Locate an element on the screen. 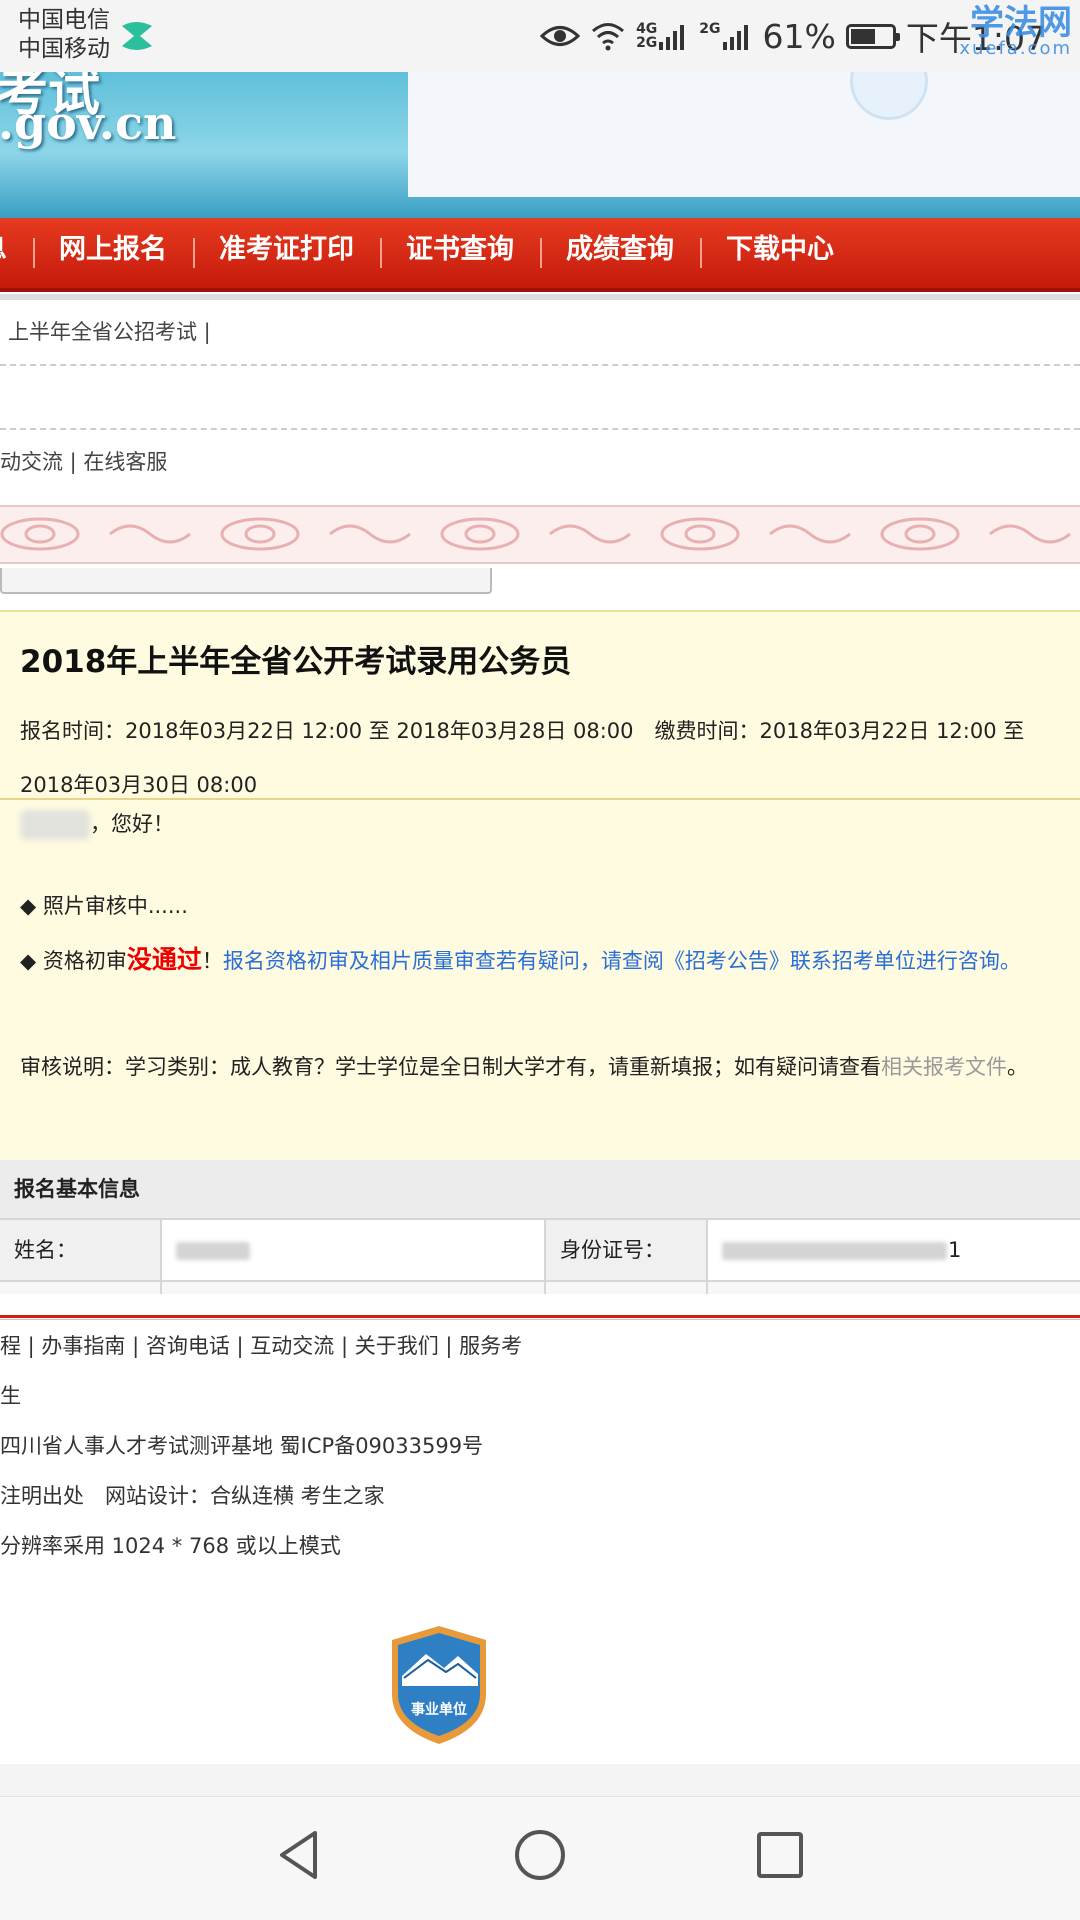 This screenshot has width=1080, height=1920. watermark-logo: 学法网 xuefa.com is located at coordinates (1015, 32).